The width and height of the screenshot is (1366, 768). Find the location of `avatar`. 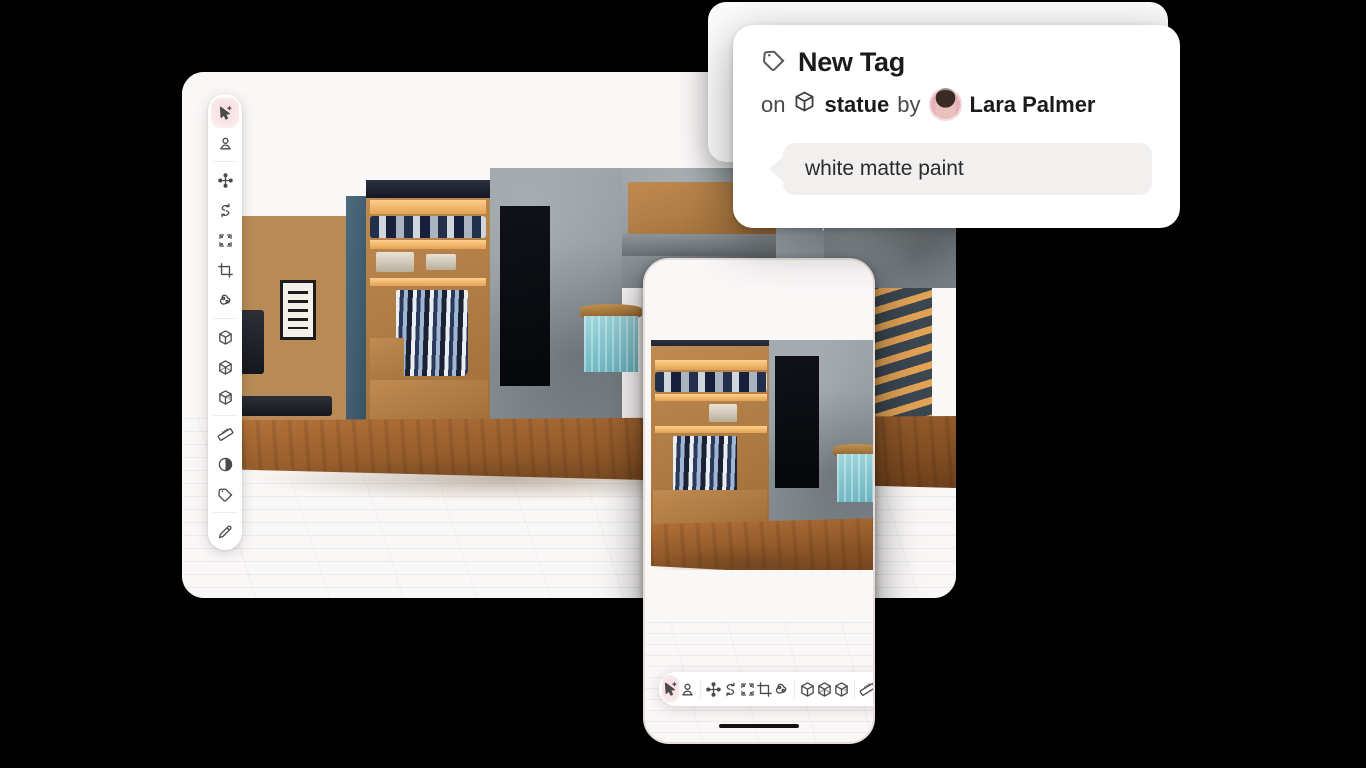

avatar is located at coordinates (945, 104).